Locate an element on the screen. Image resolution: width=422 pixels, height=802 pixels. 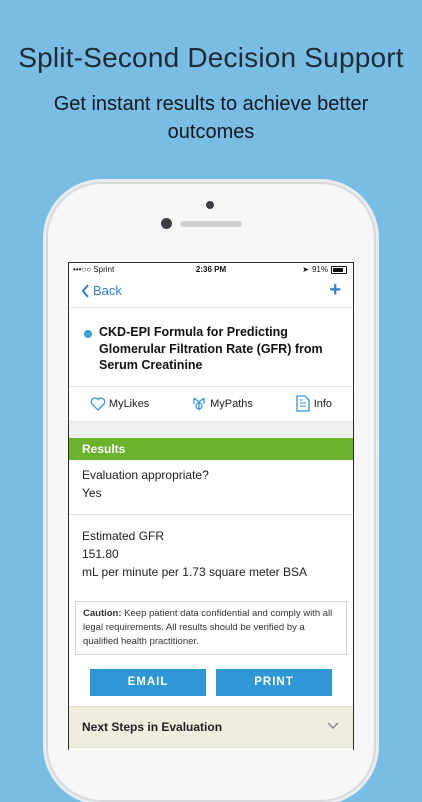
sensor-dot is located at coordinates (210, 205).